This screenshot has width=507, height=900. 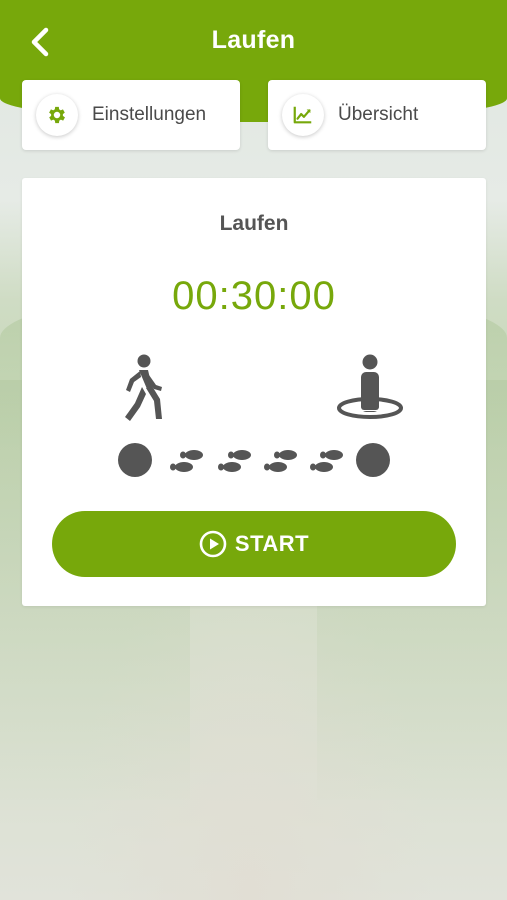 I want to click on walking-person-icon, so click(x=143, y=387).